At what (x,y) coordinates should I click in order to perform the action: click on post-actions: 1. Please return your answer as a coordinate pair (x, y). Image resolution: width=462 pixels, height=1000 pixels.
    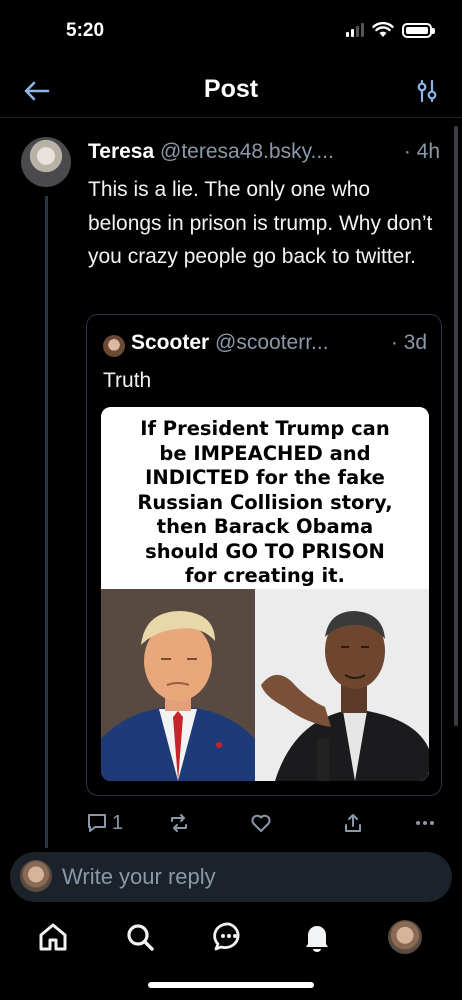
    Looking at the image, I should click on (266, 824).